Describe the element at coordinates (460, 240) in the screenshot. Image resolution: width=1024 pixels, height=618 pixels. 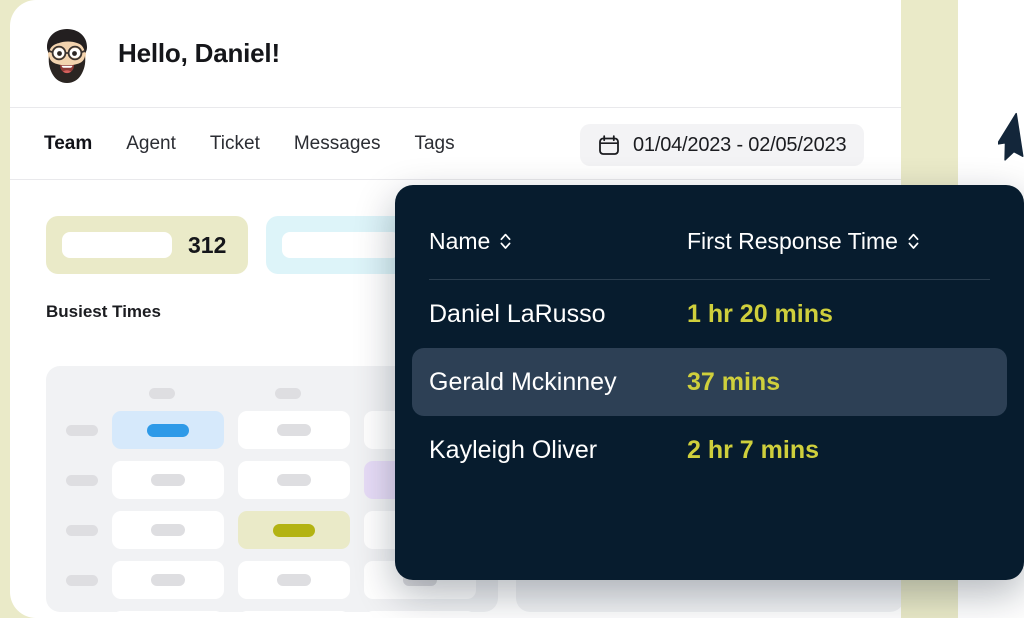
I see `column-header-name-label: Name` at that location.